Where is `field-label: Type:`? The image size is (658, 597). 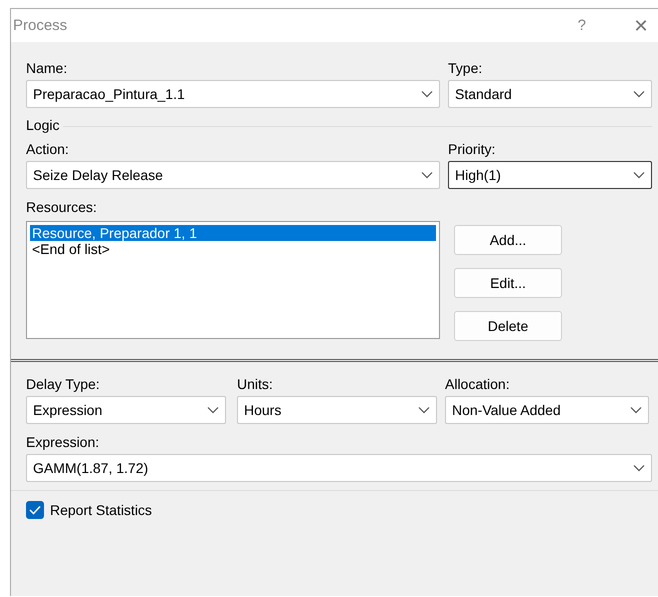
field-label: Type: is located at coordinates (466, 68).